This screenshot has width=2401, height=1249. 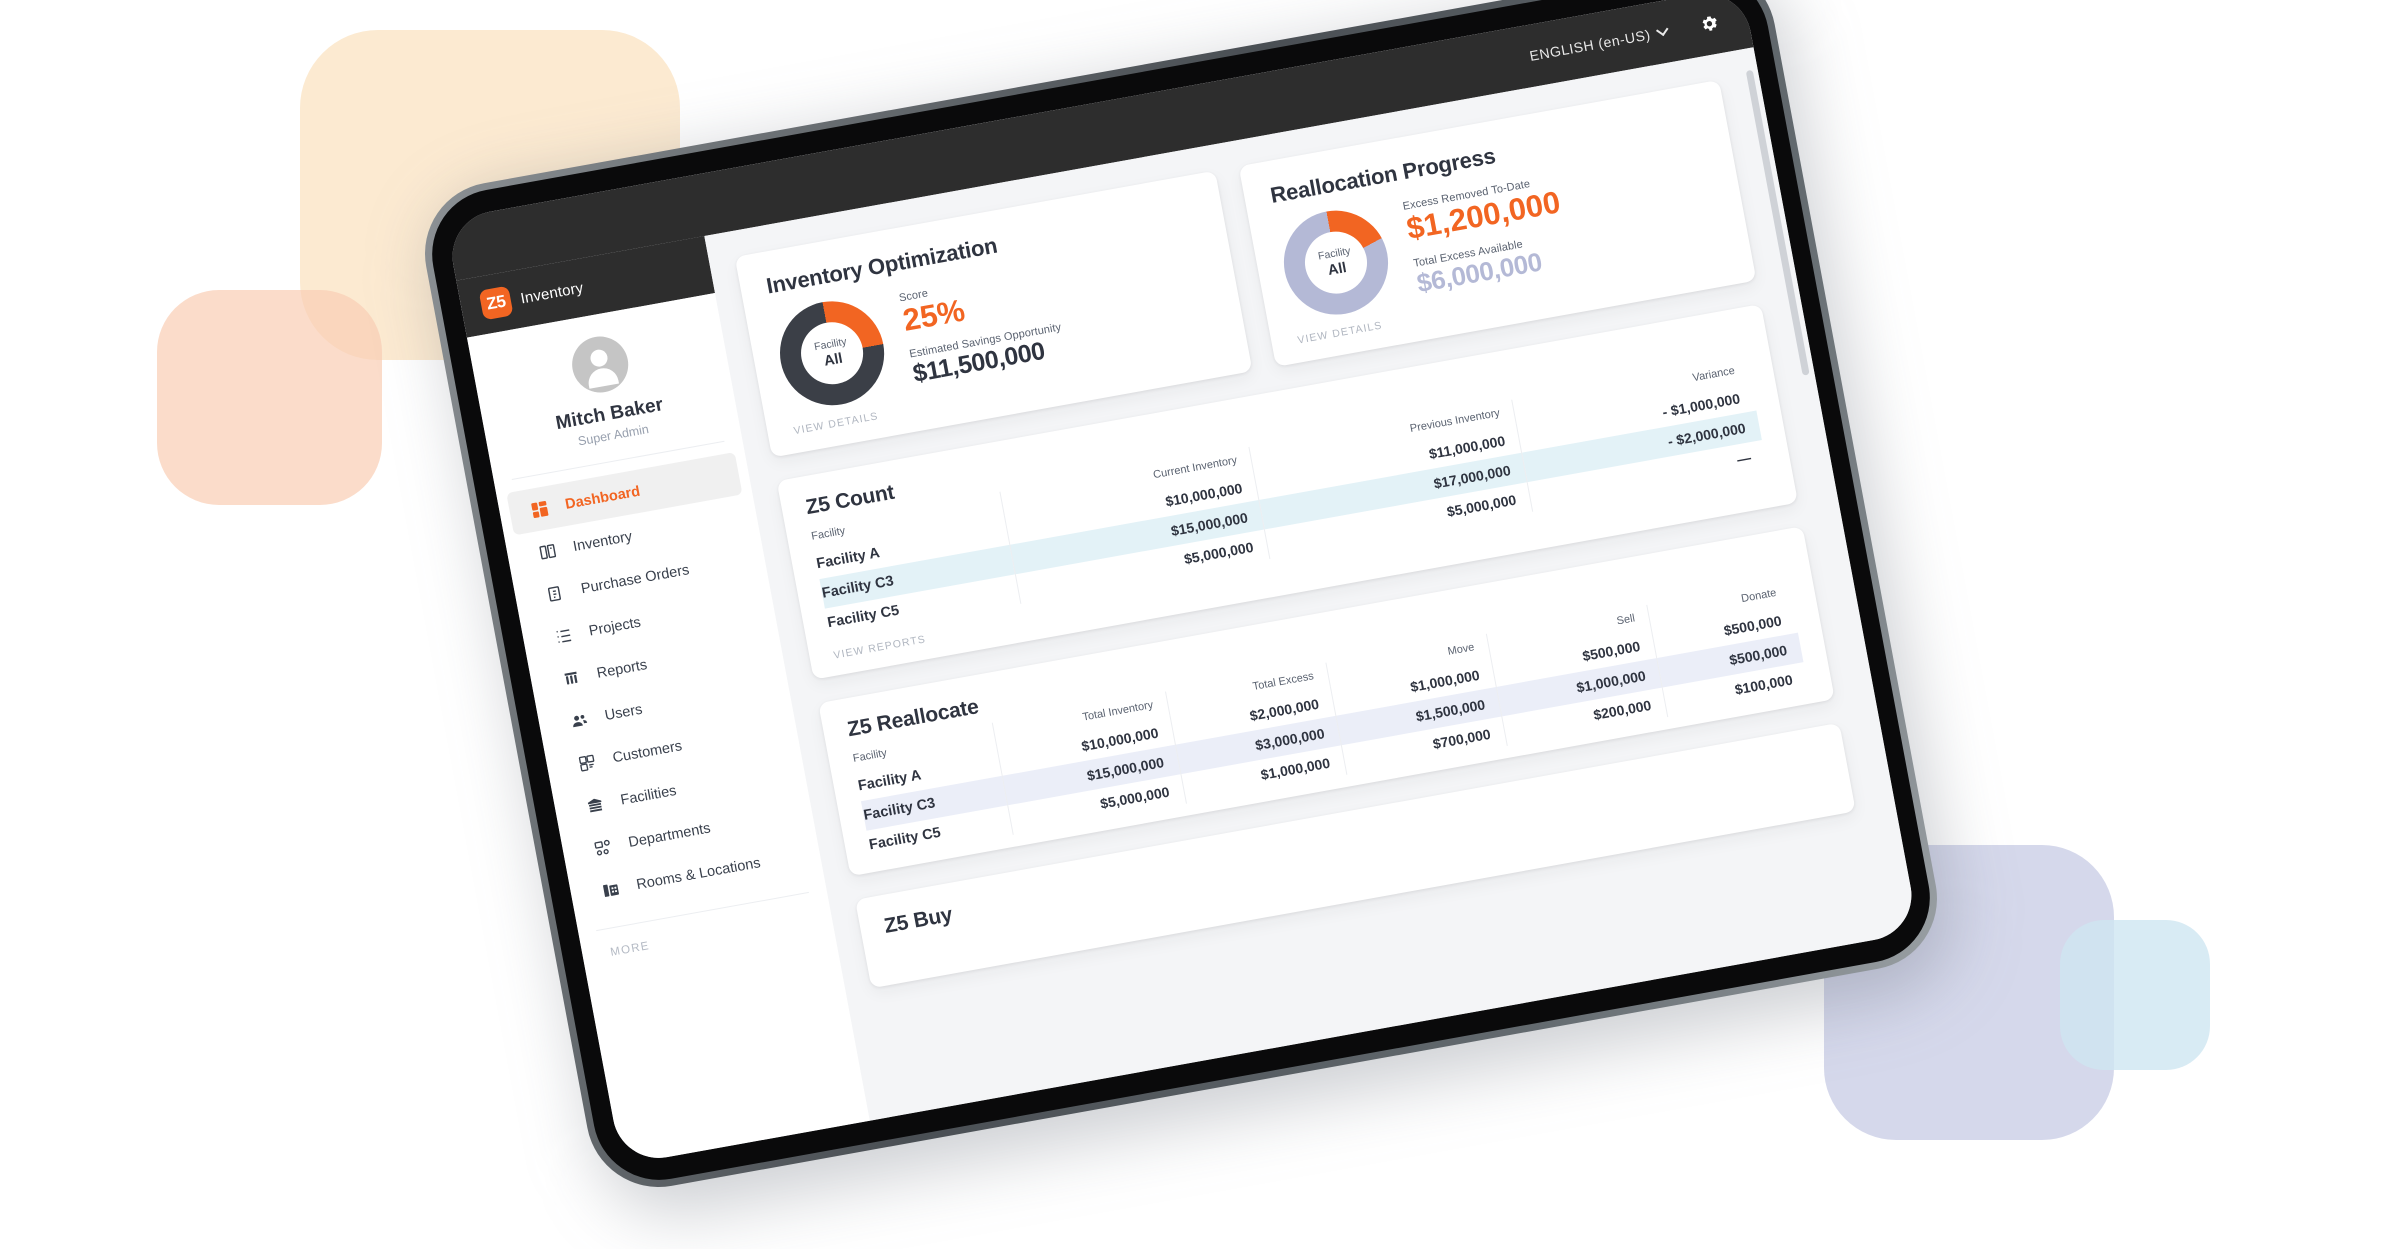 I want to click on chevron-down-icon, so click(x=1662, y=29).